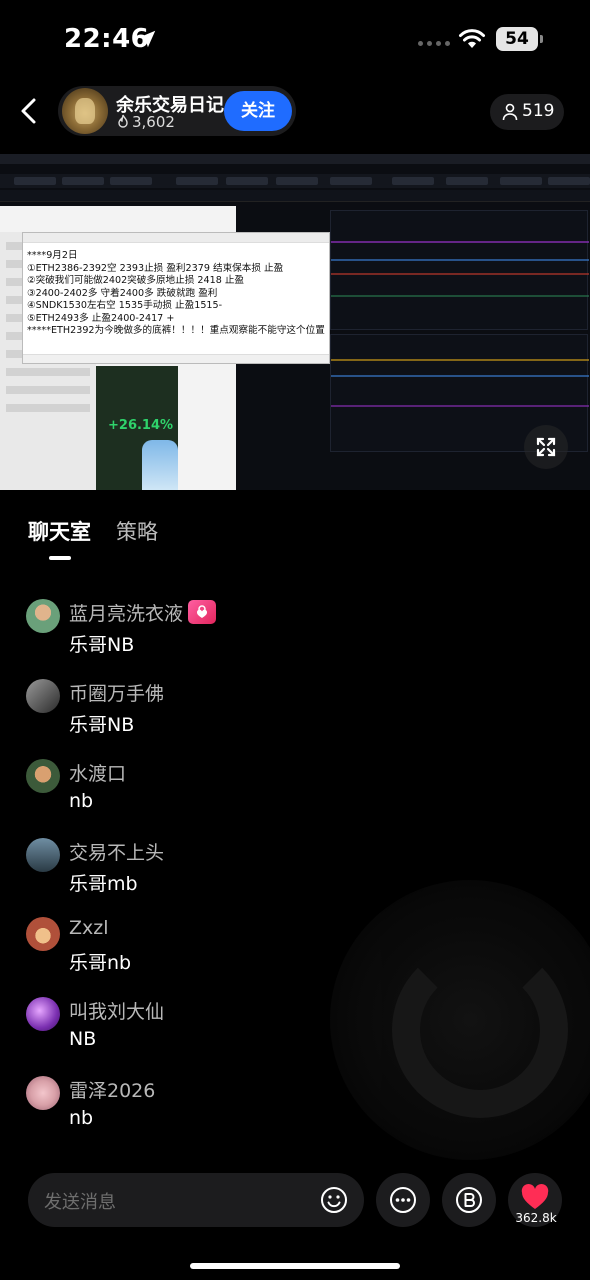  I want to click on message-username: 雷泽2026, so click(112, 1089).